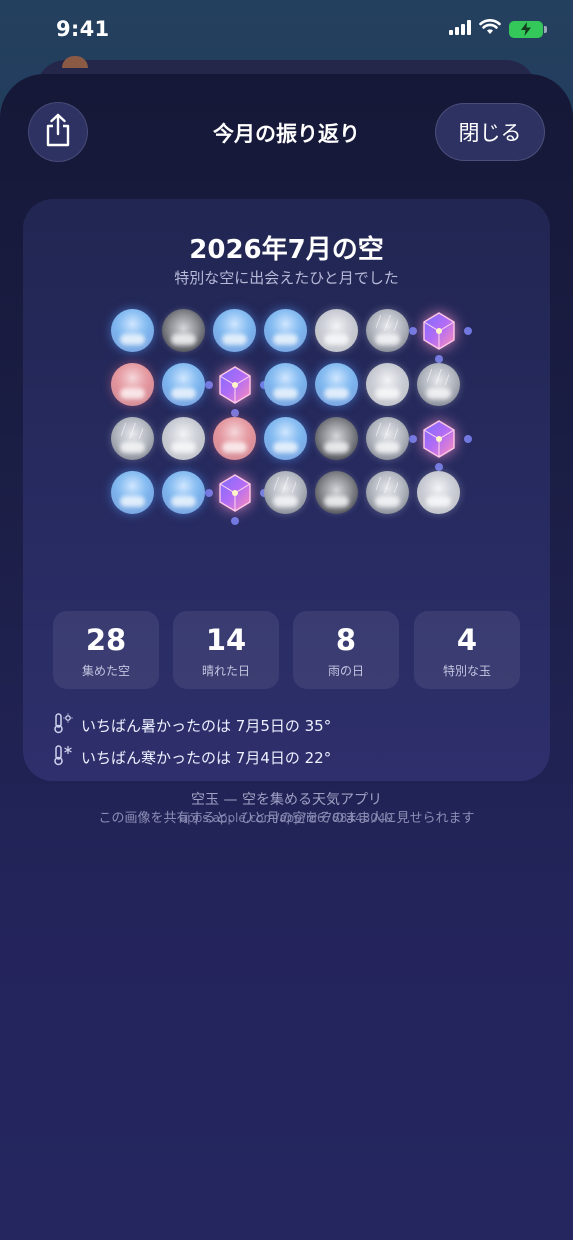  I want to click on hottest-day-text: いちばん暑かったのは 7月5日の 35°, so click(206, 725).